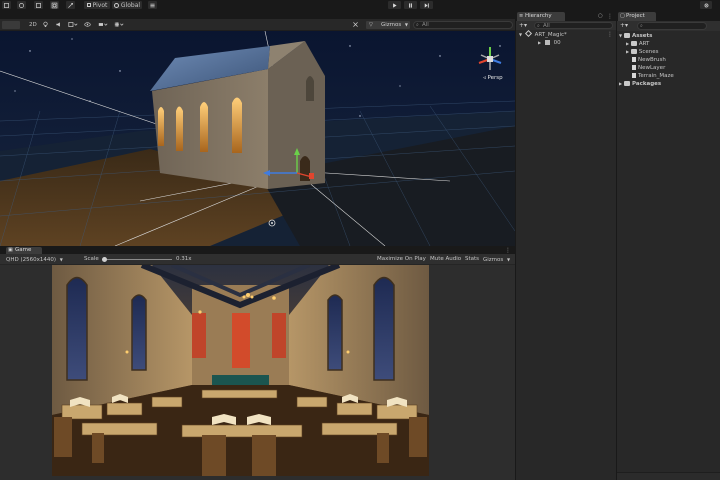 The width and height of the screenshot is (720, 480). What do you see at coordinates (70, 5) in the screenshot?
I see `custom-tool-icon` at bounding box center [70, 5].